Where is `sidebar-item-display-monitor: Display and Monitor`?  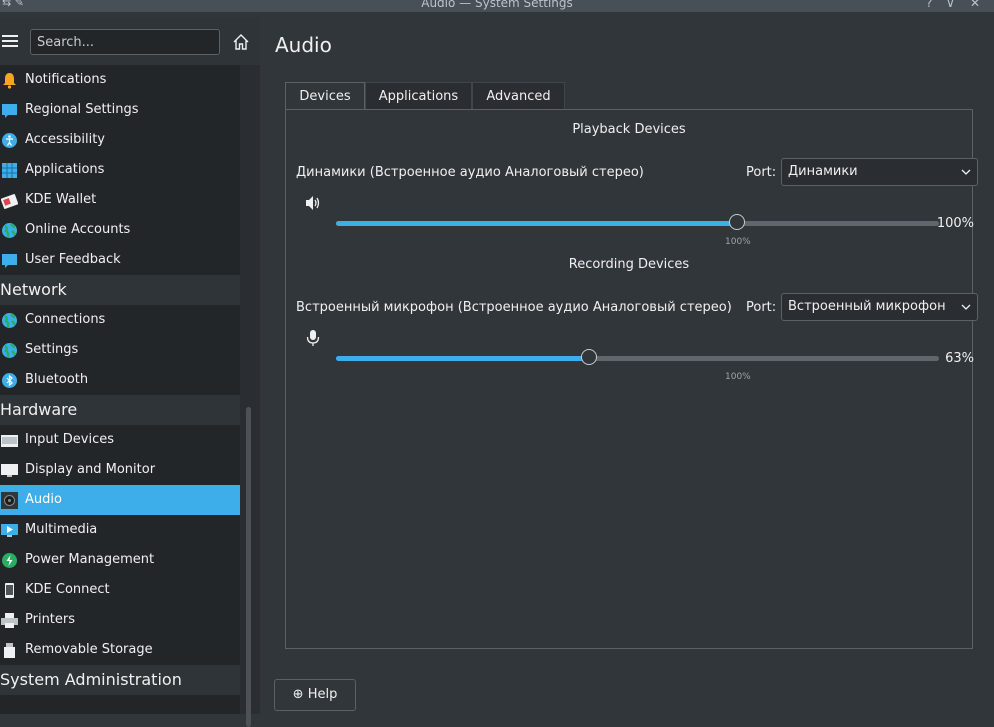
sidebar-item-display-monitor: Display and Monitor is located at coordinates (120, 470).